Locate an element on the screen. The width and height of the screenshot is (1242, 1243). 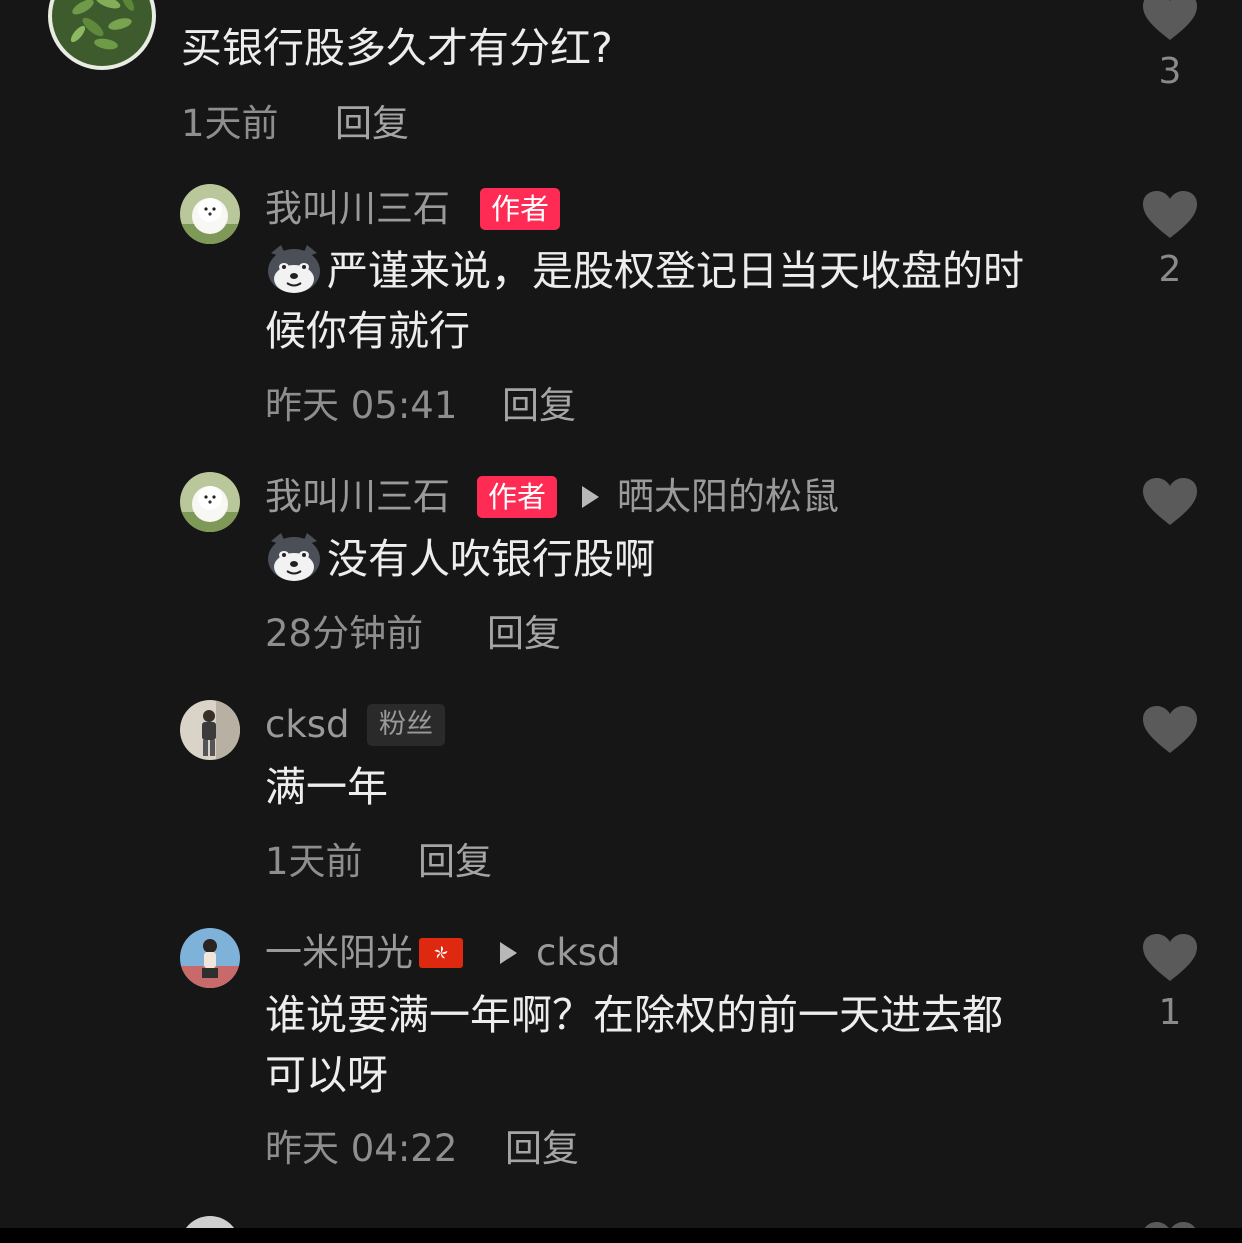
bottom-bar is located at coordinates (621, 1235).